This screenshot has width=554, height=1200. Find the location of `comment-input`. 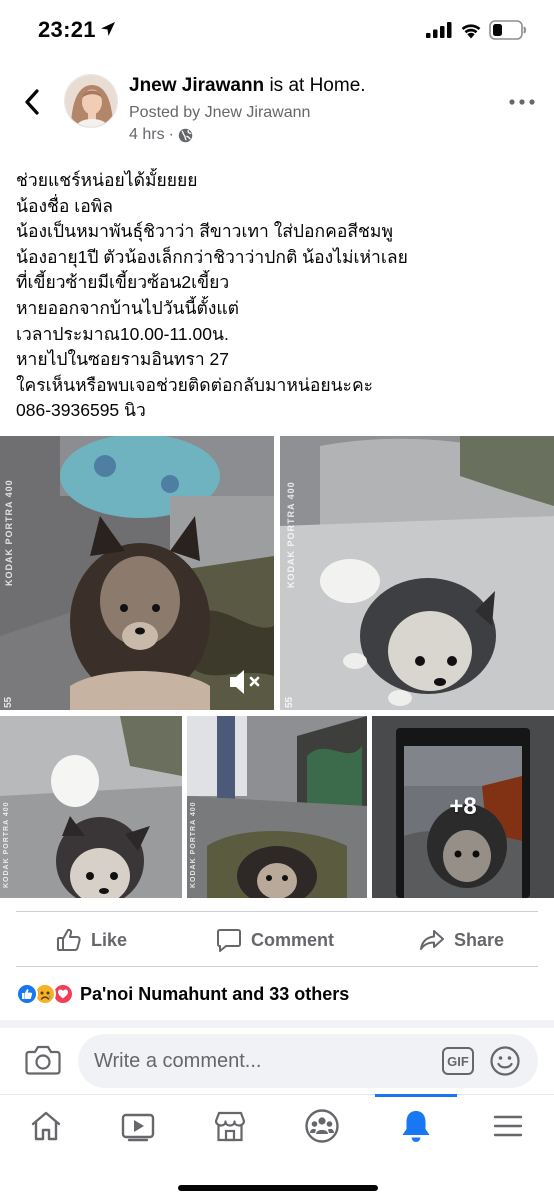

comment-input is located at coordinates (259, 1061).